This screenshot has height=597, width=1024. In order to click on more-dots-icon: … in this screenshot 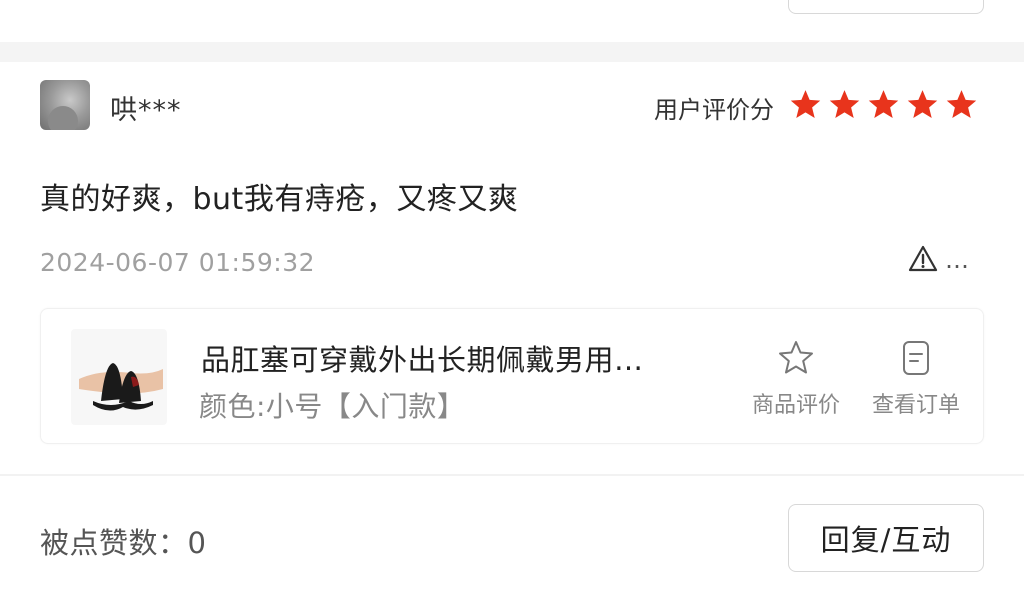, I will do `click(957, 260)`.